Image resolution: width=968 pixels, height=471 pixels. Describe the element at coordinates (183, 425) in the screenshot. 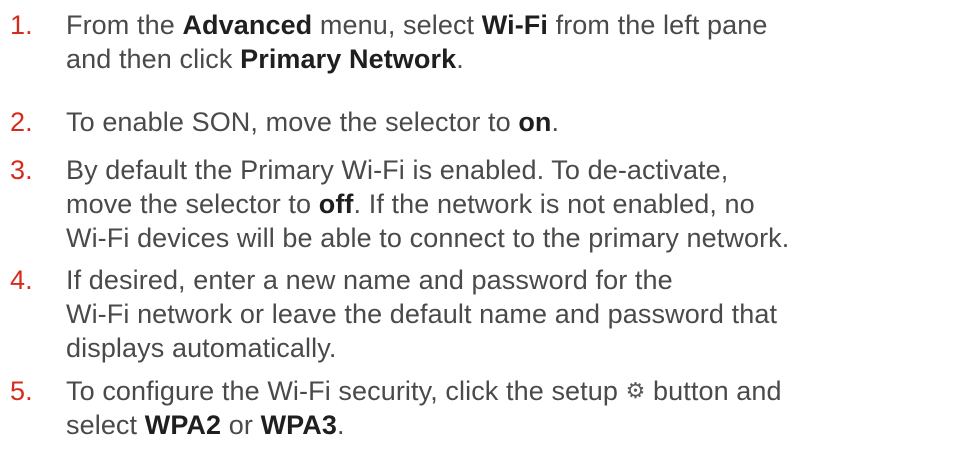

I see `bold-term-wpa2: WPA2` at that location.